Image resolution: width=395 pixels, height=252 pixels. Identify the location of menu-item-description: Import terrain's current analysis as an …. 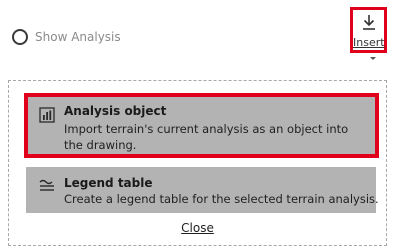
(206, 137).